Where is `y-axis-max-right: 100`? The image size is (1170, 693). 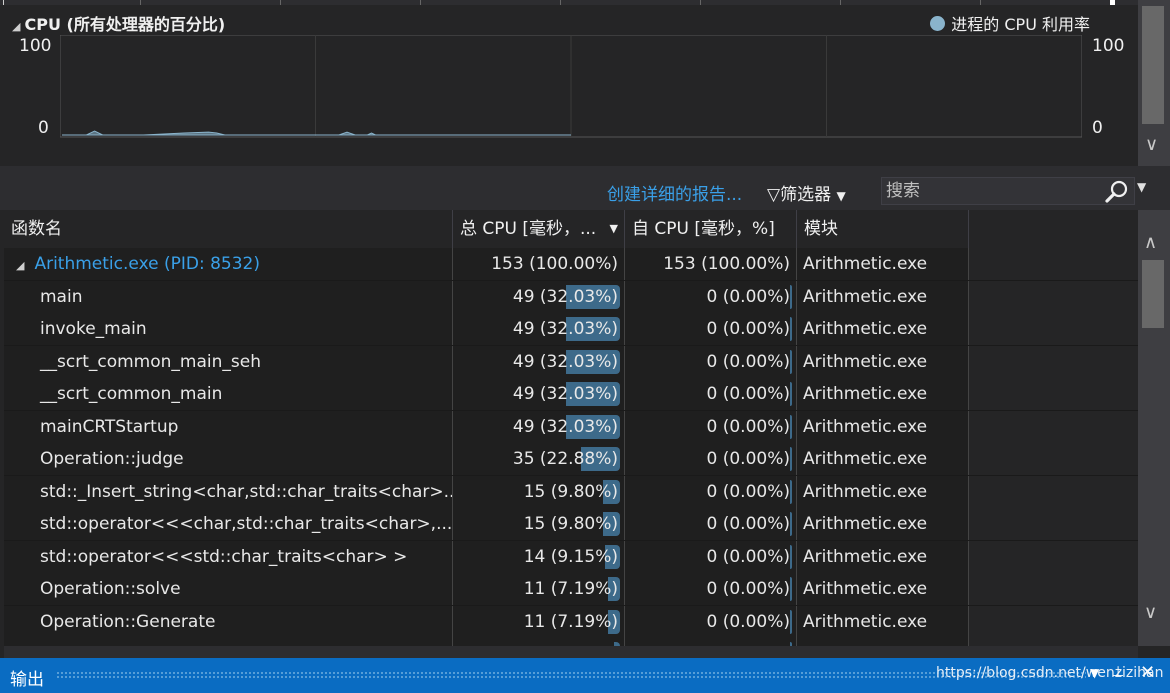
y-axis-max-right: 100 is located at coordinates (1108, 46).